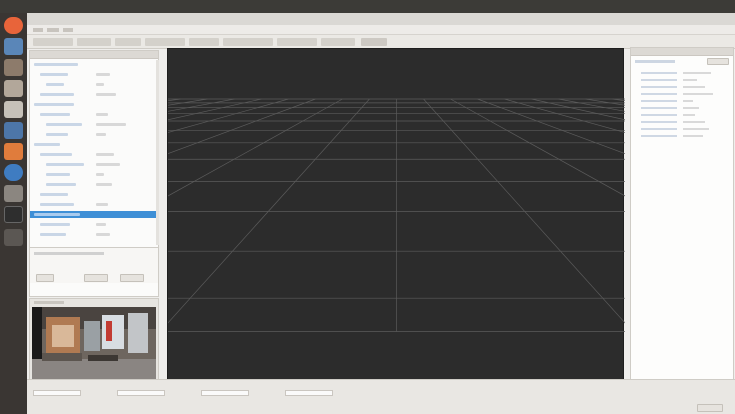  What do you see at coordinates (13, 67) in the screenshot?
I see `files-icon` at bounding box center [13, 67].